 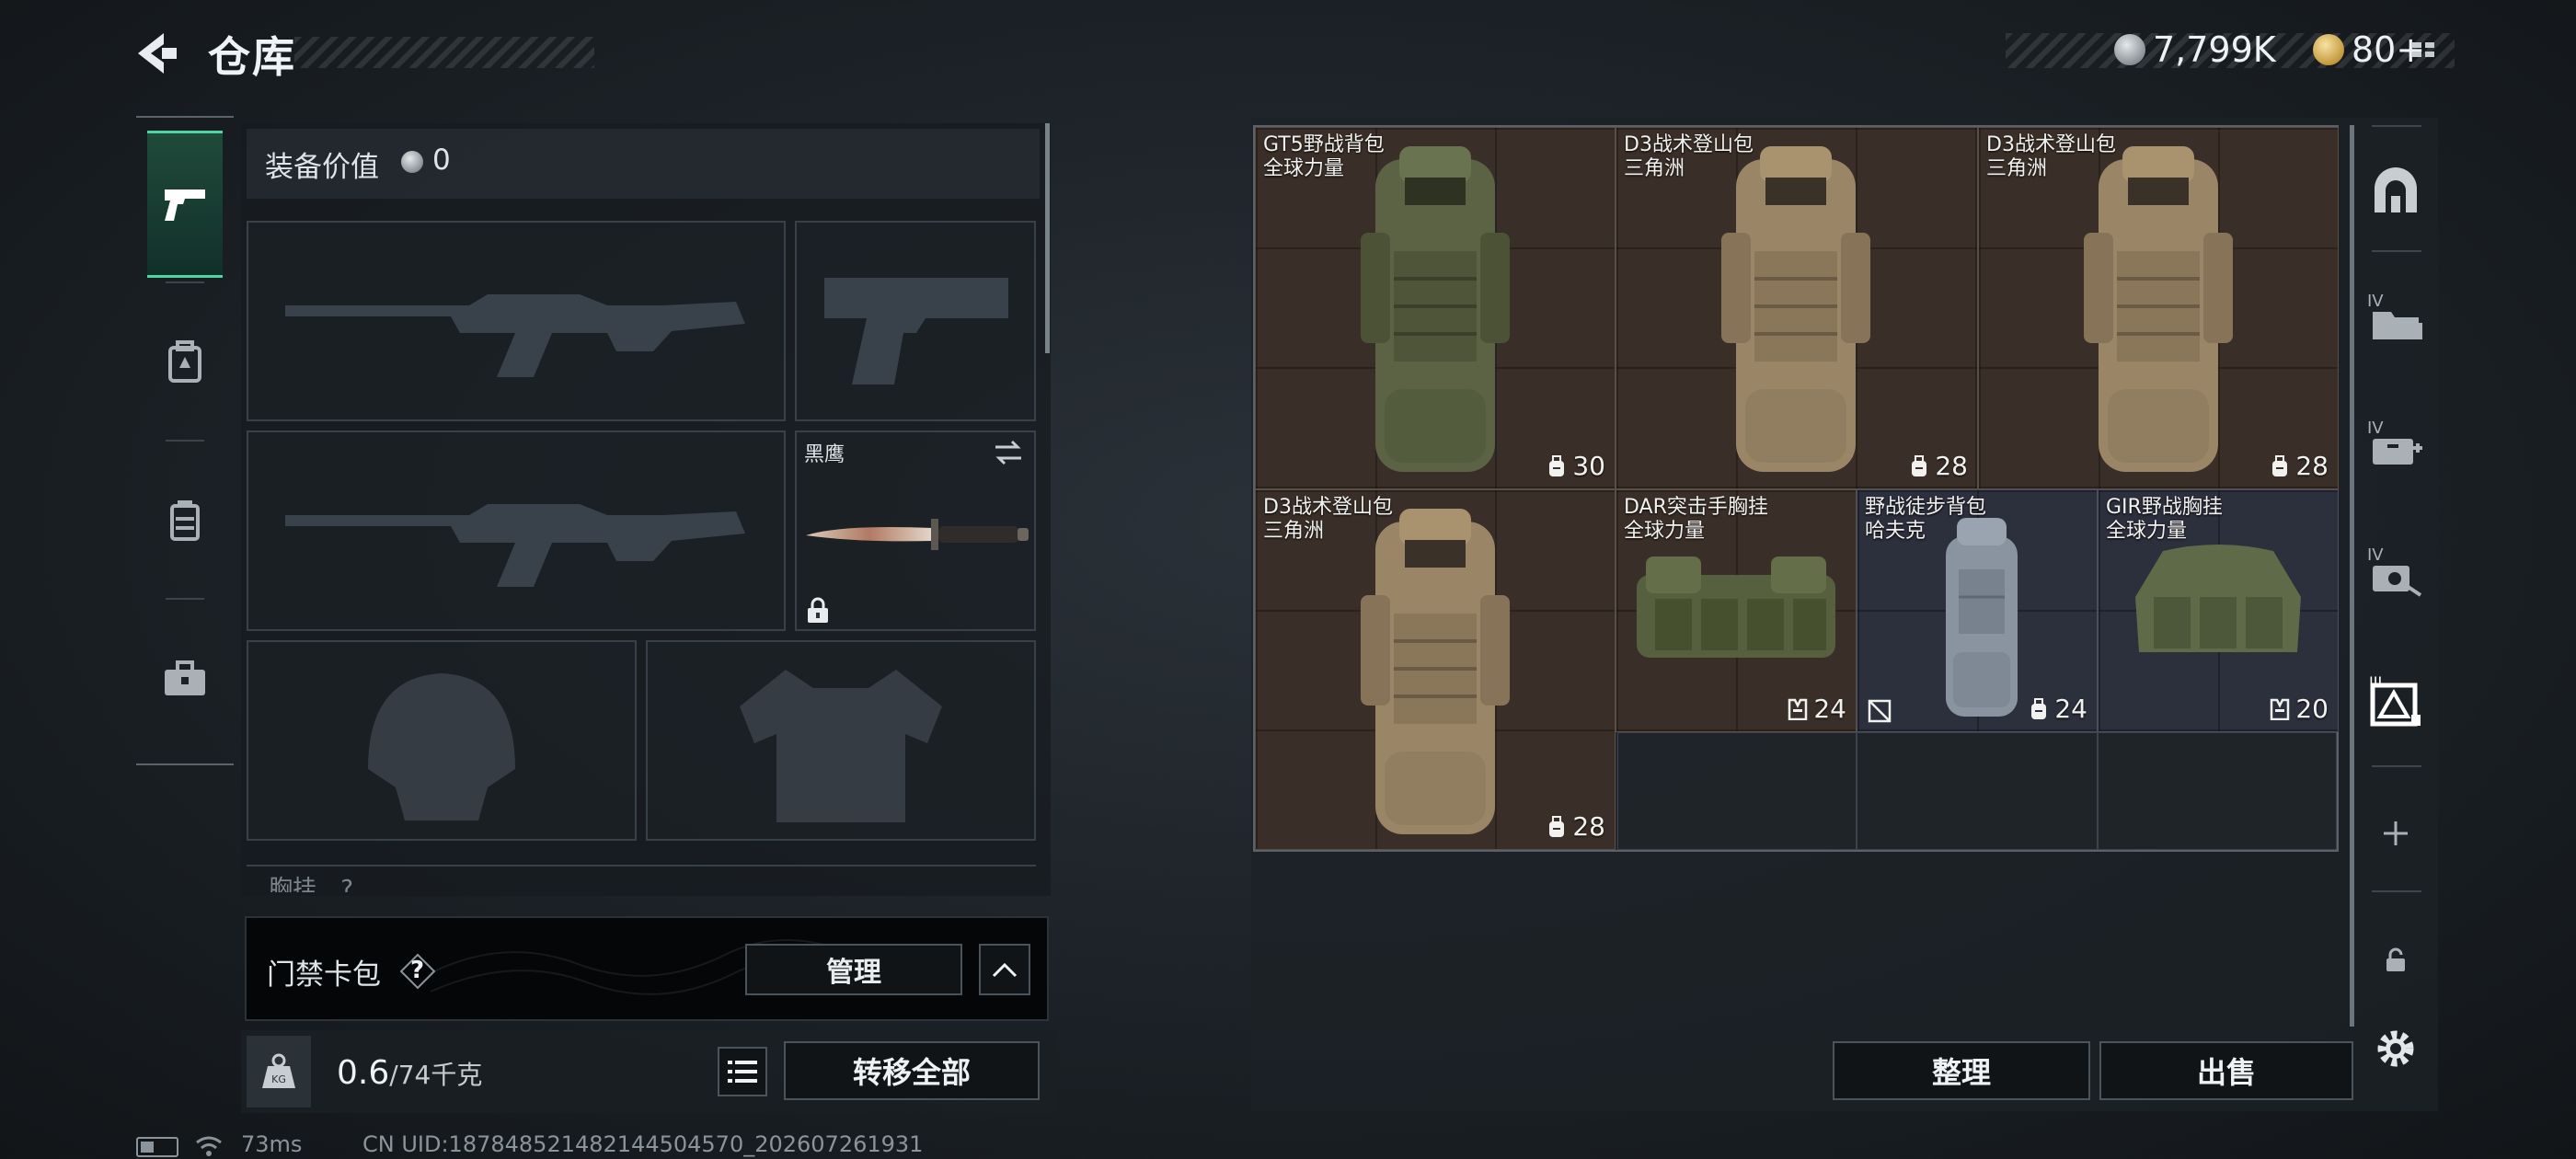 I want to click on item-gt5-backpack: GT5野战背包 全球力量 30, so click(x=1435, y=308).